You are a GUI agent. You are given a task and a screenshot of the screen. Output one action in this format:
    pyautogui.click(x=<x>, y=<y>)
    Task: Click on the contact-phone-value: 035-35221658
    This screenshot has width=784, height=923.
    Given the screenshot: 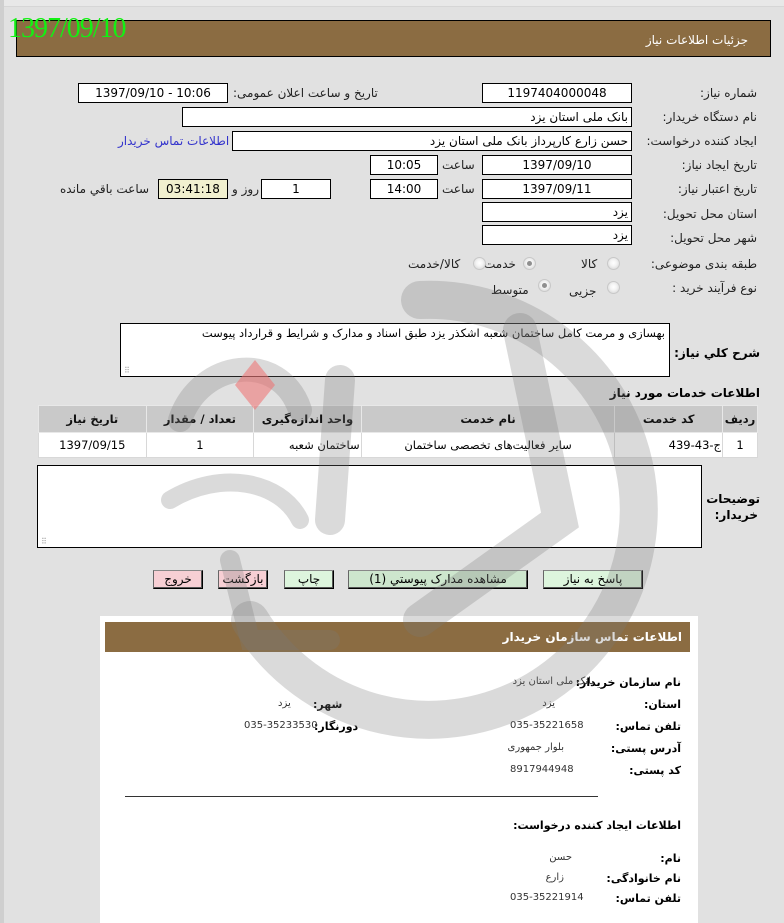 What is the action you would take?
    pyautogui.click(x=547, y=725)
    